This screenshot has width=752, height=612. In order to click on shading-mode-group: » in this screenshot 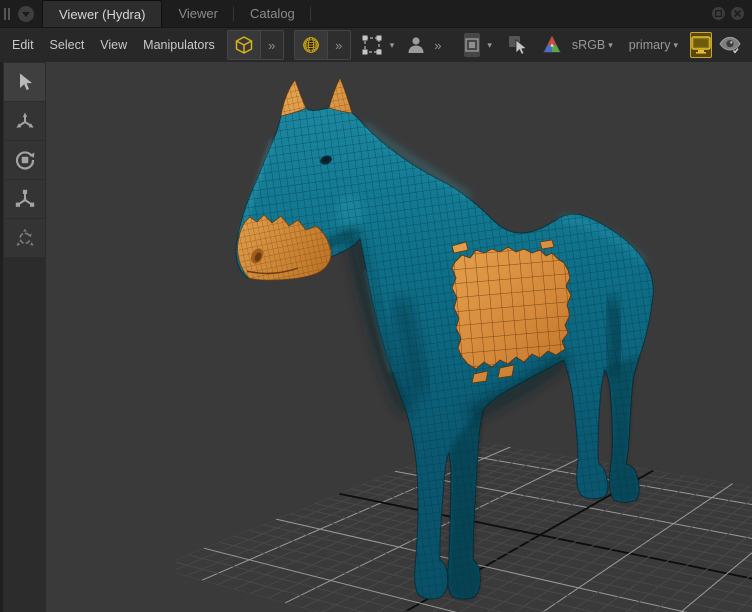, I will do `click(255, 45)`.